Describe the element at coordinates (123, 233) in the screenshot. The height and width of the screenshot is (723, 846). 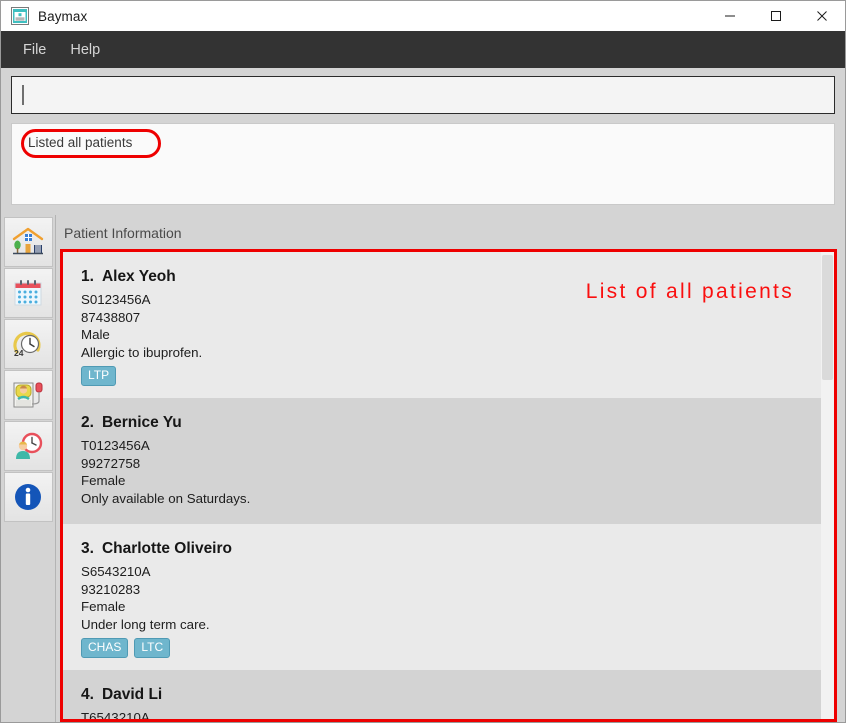
I see `page-title: Patient Information` at that location.